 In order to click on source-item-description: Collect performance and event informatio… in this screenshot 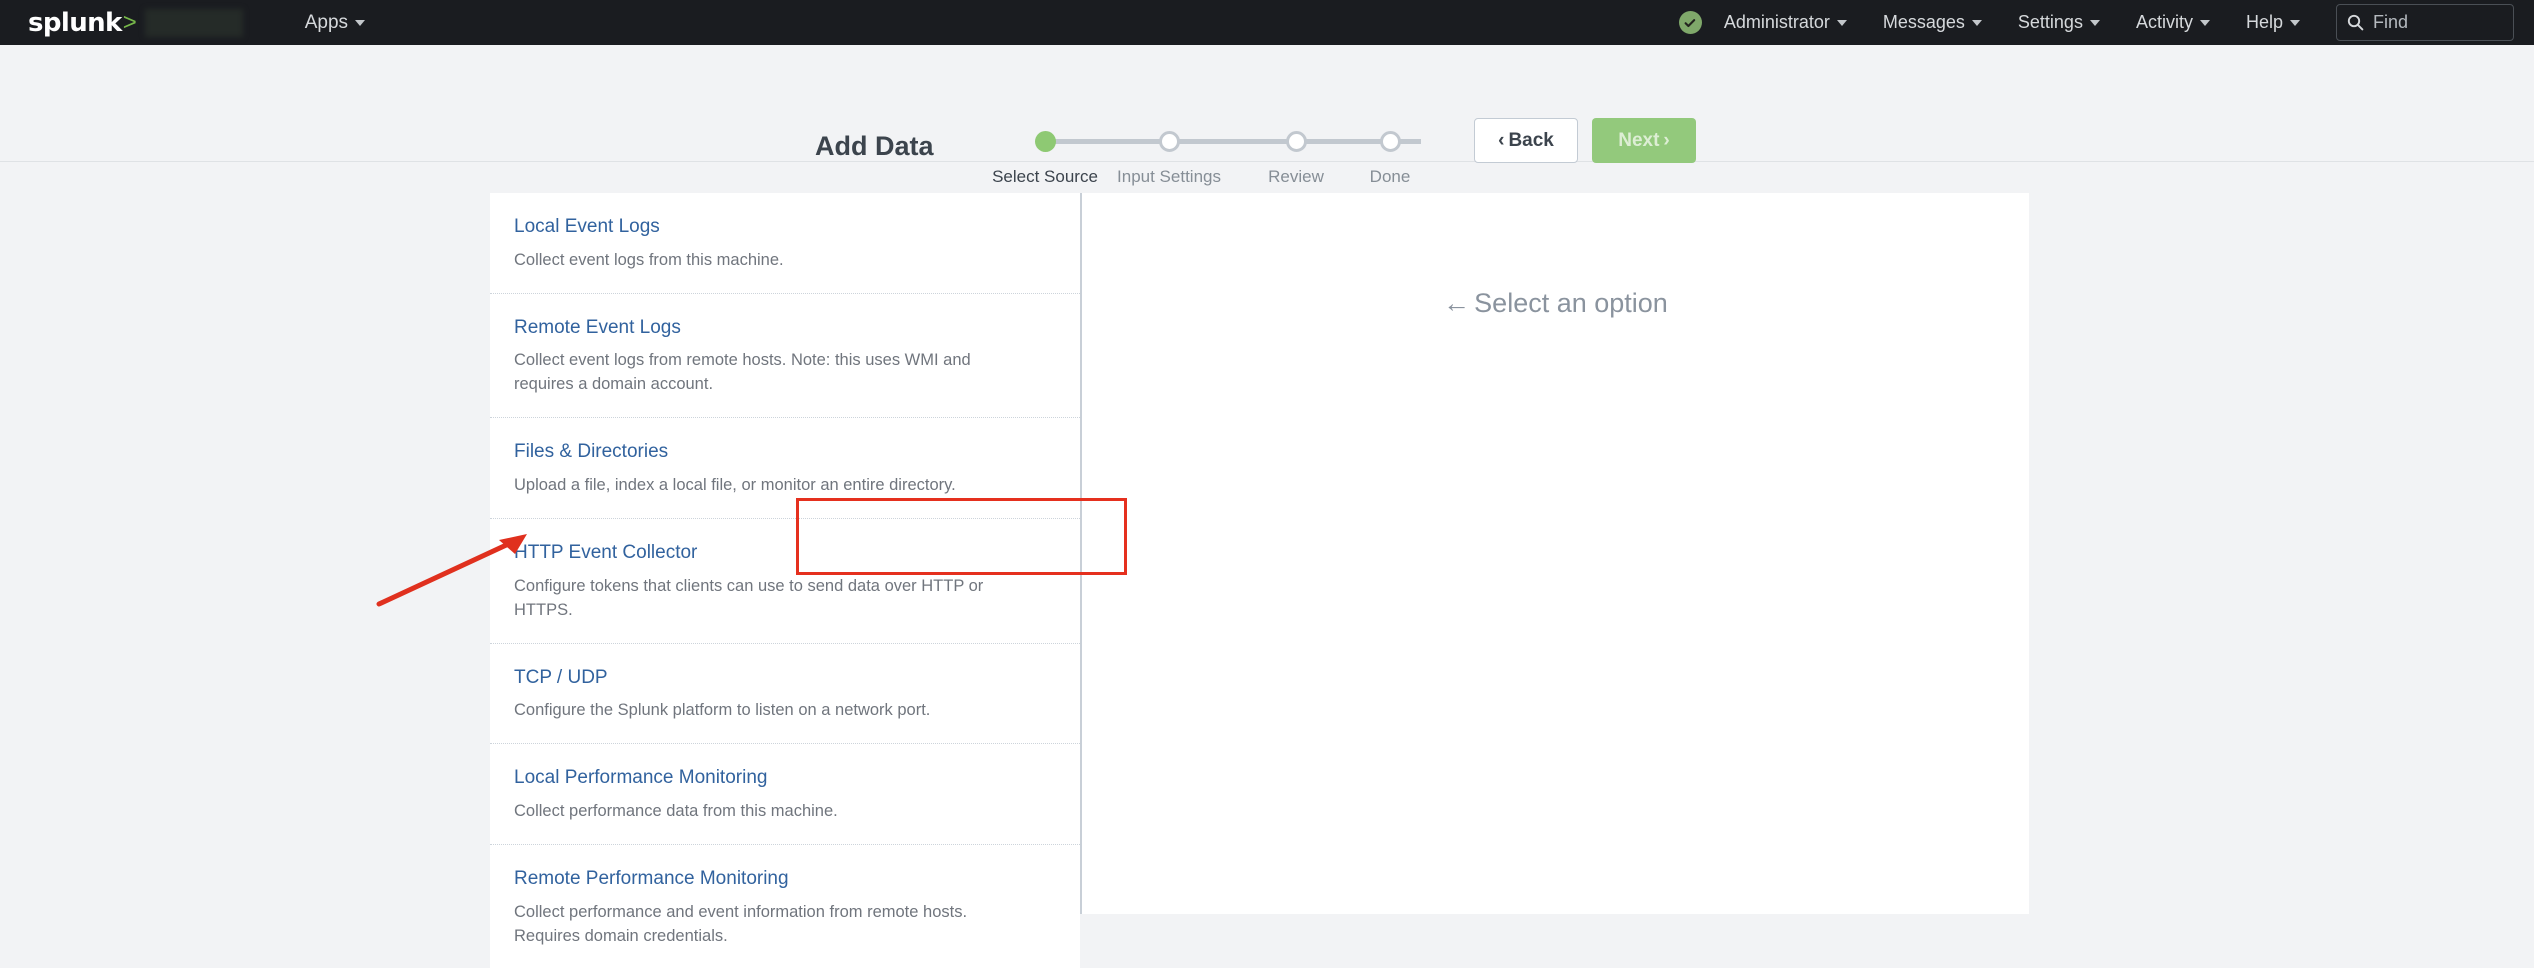, I will do `click(741, 923)`.